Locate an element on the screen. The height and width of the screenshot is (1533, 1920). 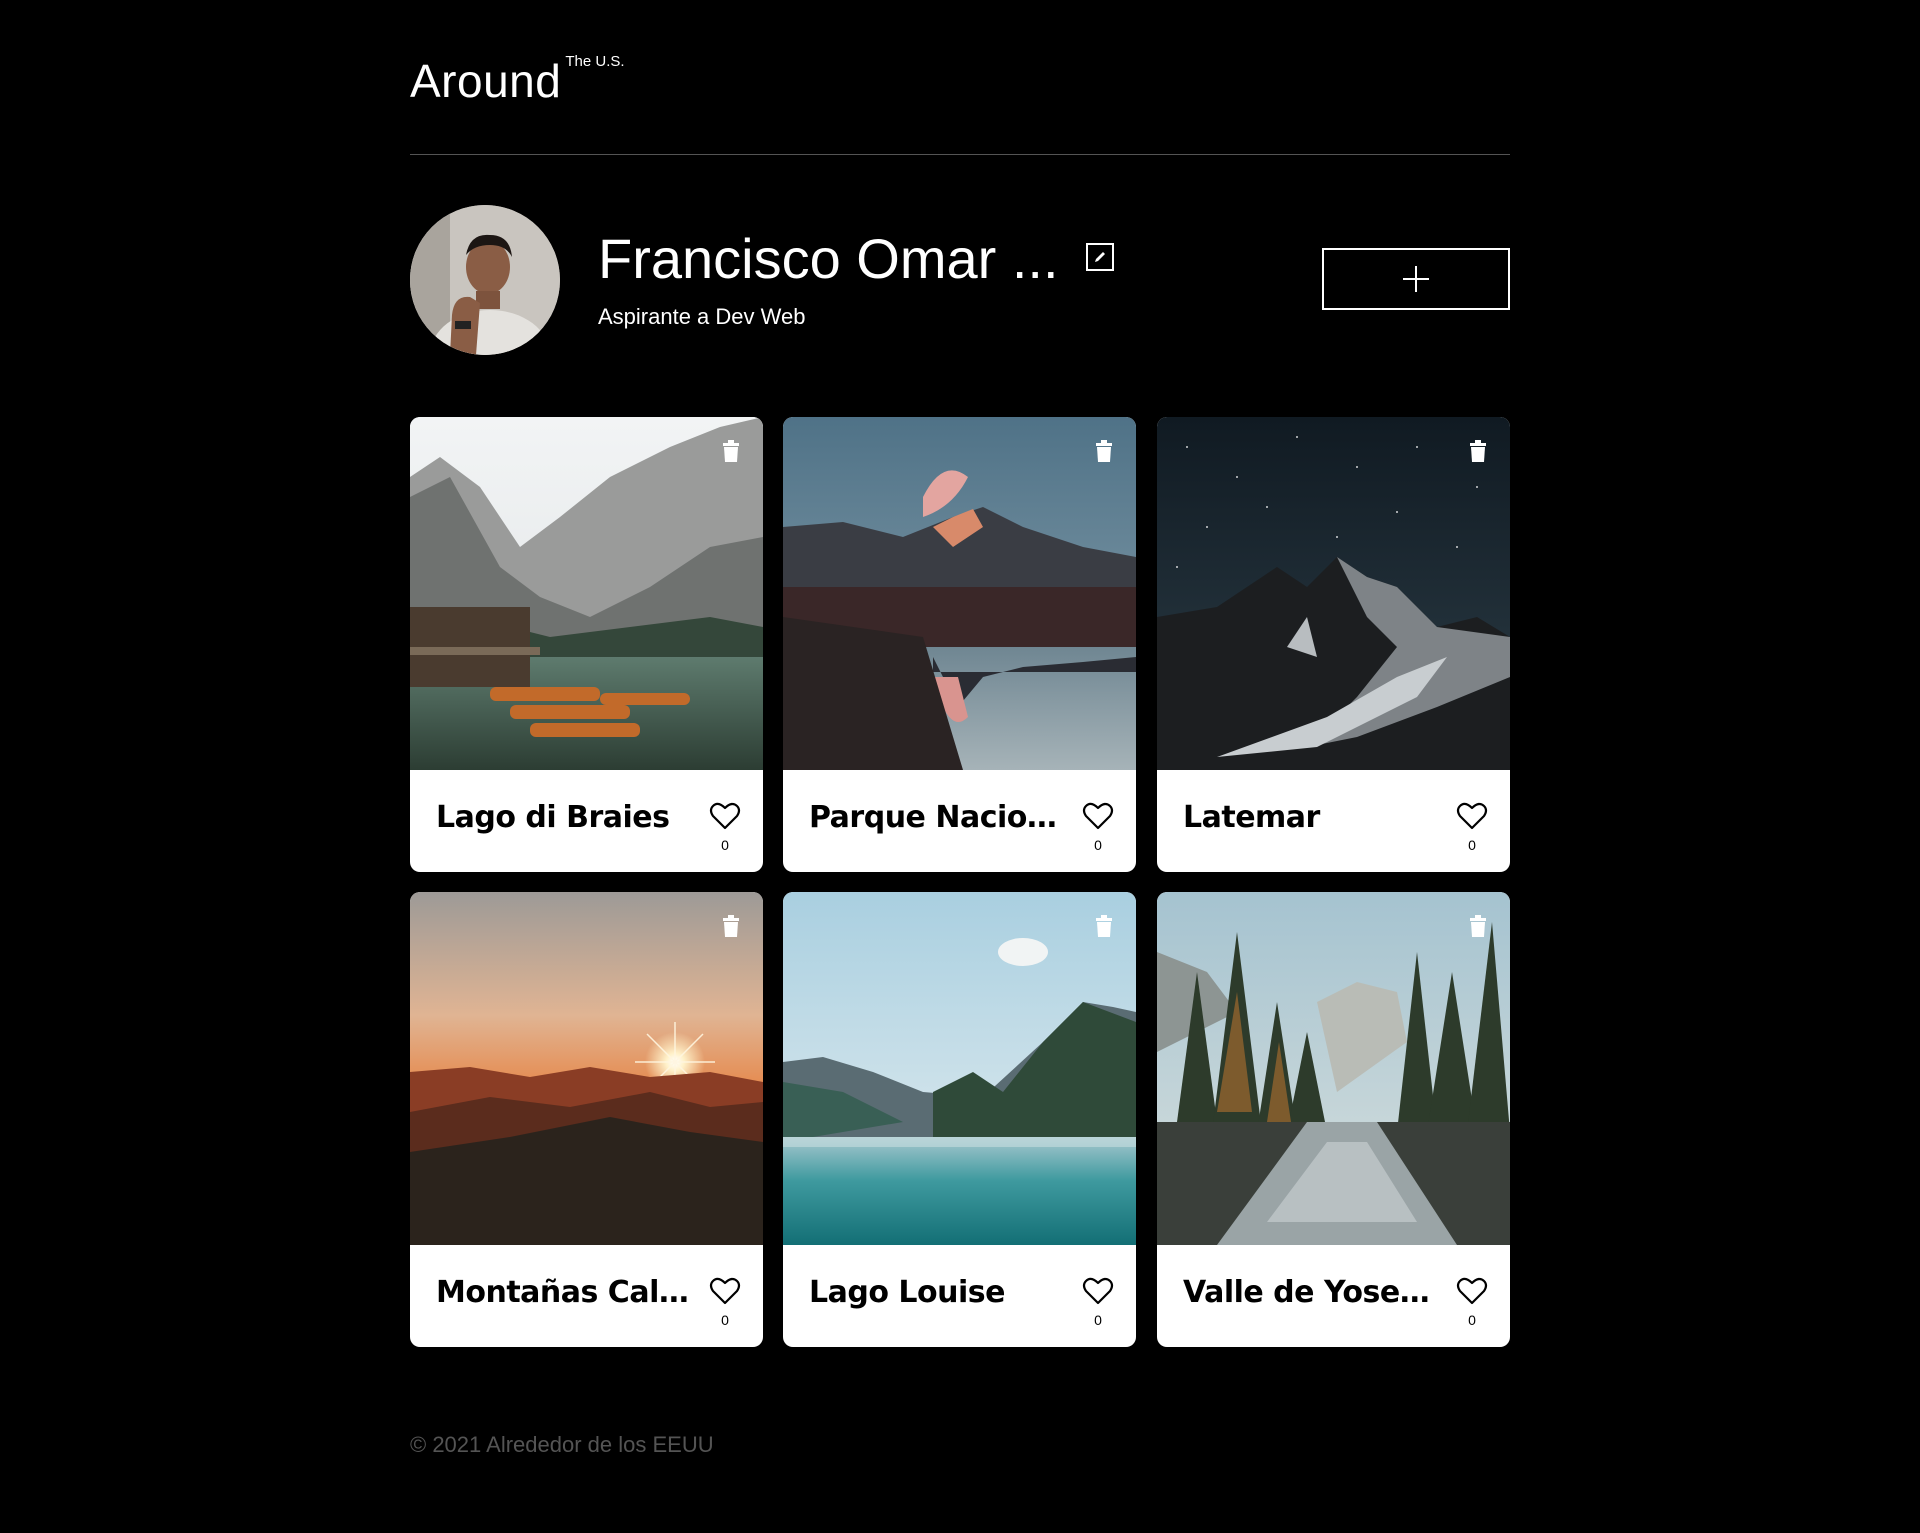
card-image-night-mountain is located at coordinates (1333, 593).